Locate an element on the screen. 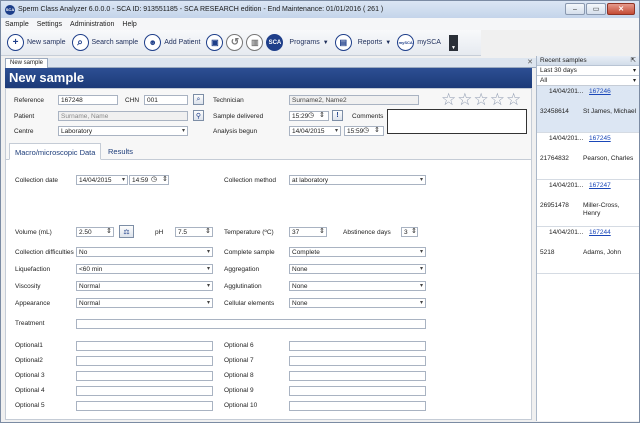 Image resolution: width=640 pixels, height=423 pixels. reference-input: 167248 is located at coordinates (88, 100).